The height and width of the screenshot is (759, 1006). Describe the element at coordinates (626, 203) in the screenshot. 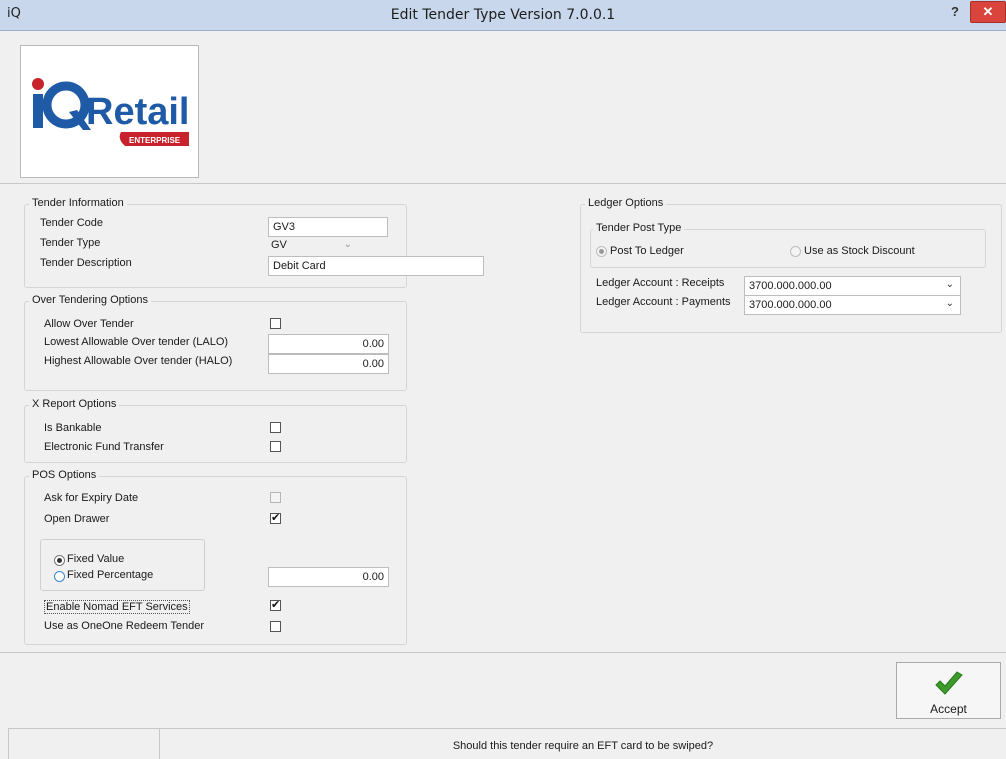

I see `ledger-options-legend: Ledger Options` at that location.